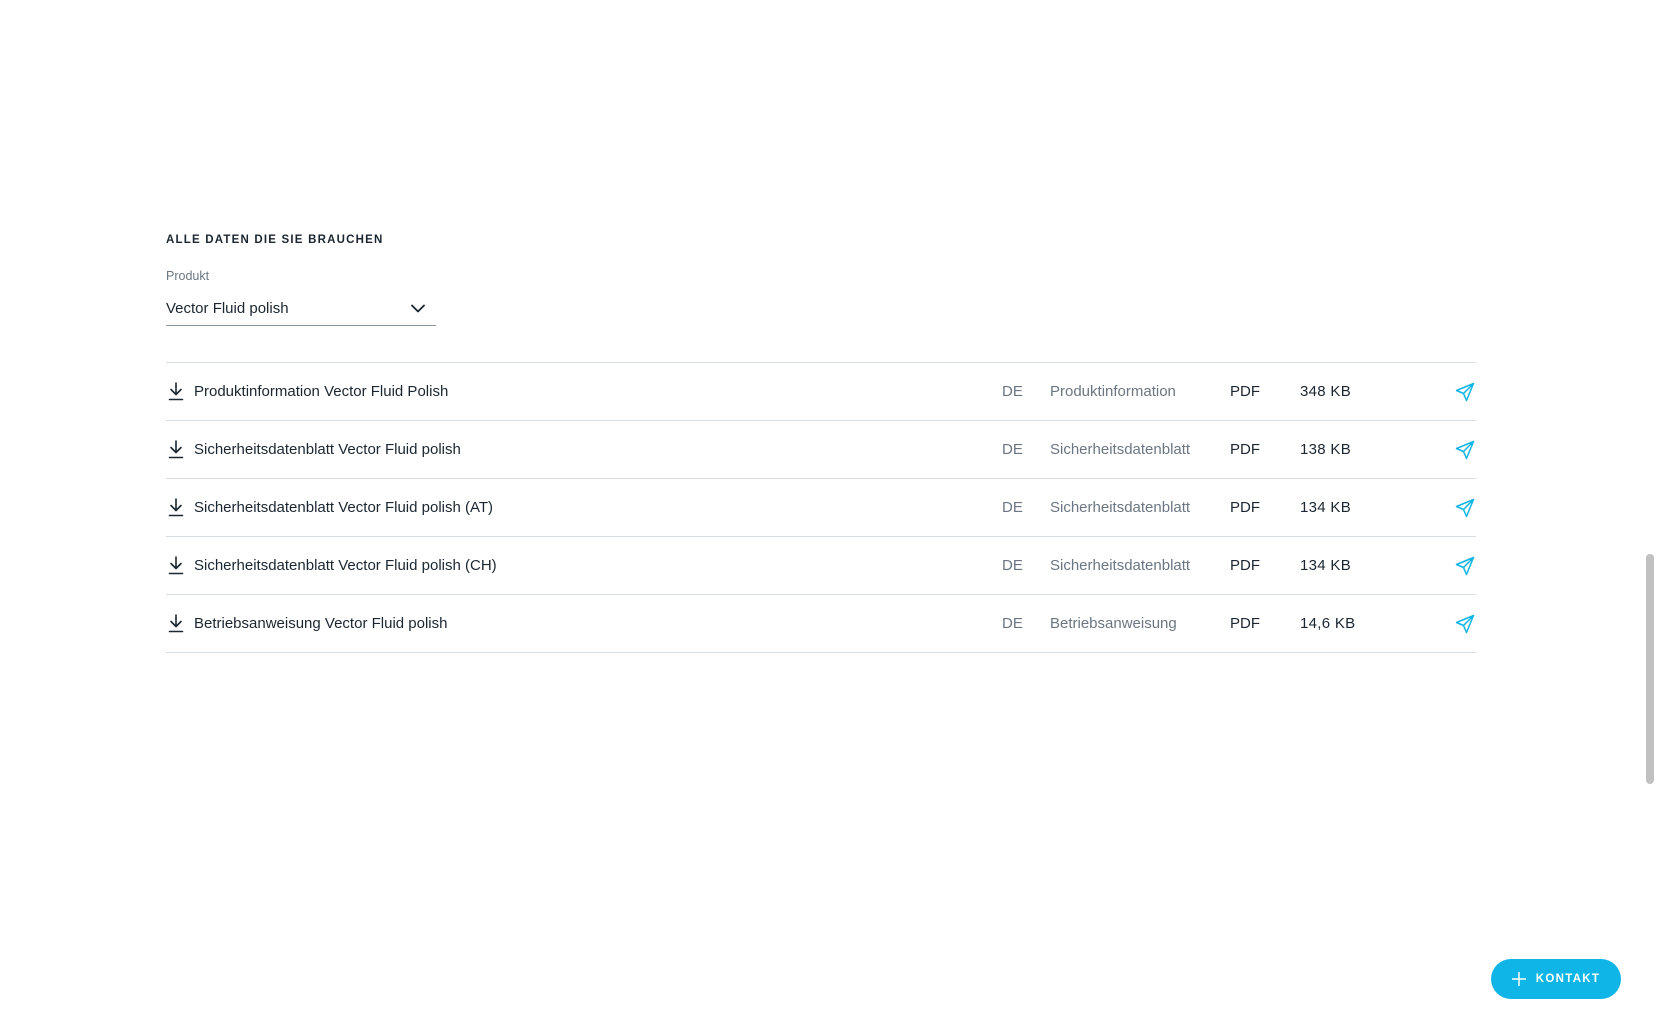  Describe the element at coordinates (1518, 979) in the screenshot. I see `plus-icon` at that location.